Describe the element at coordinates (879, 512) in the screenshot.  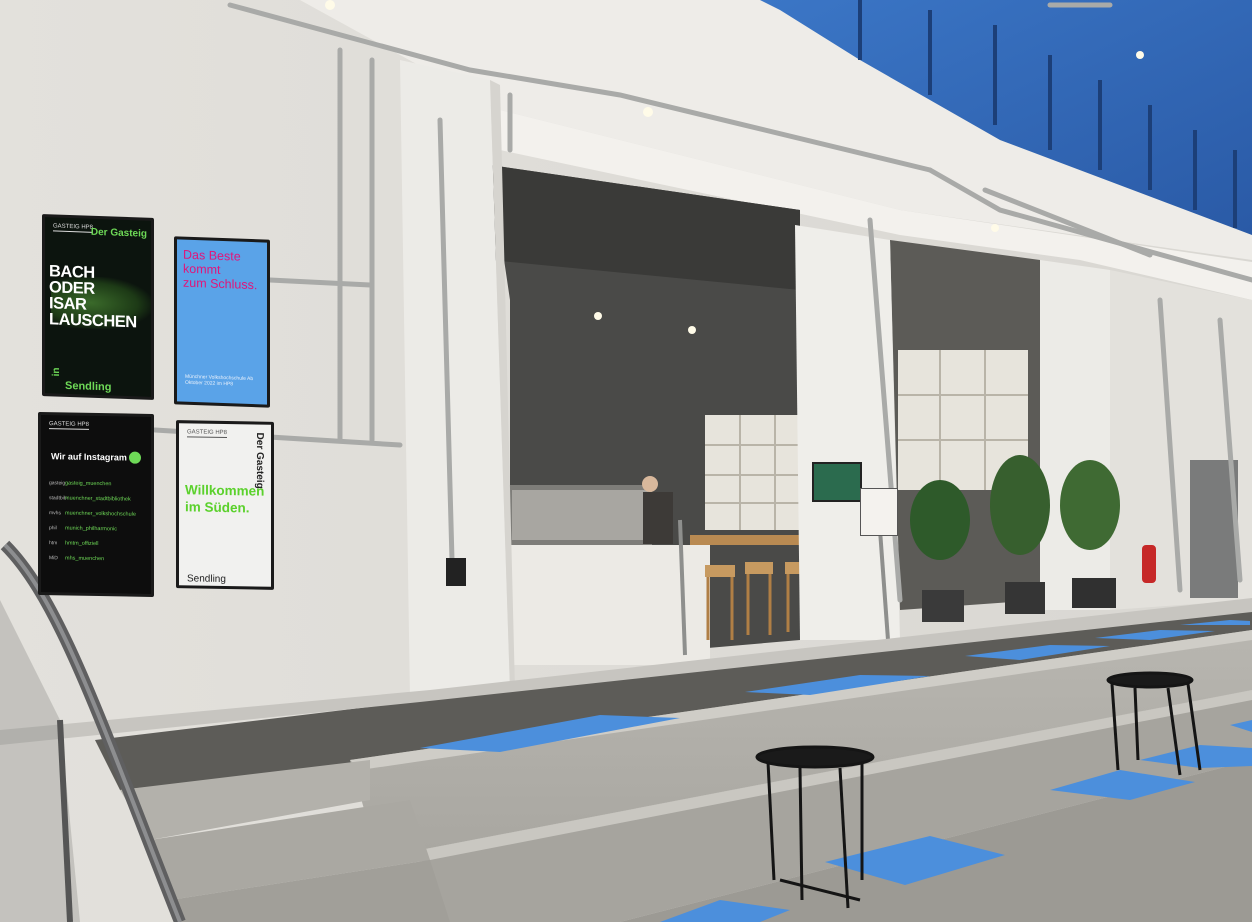
I see `info-sign` at that location.